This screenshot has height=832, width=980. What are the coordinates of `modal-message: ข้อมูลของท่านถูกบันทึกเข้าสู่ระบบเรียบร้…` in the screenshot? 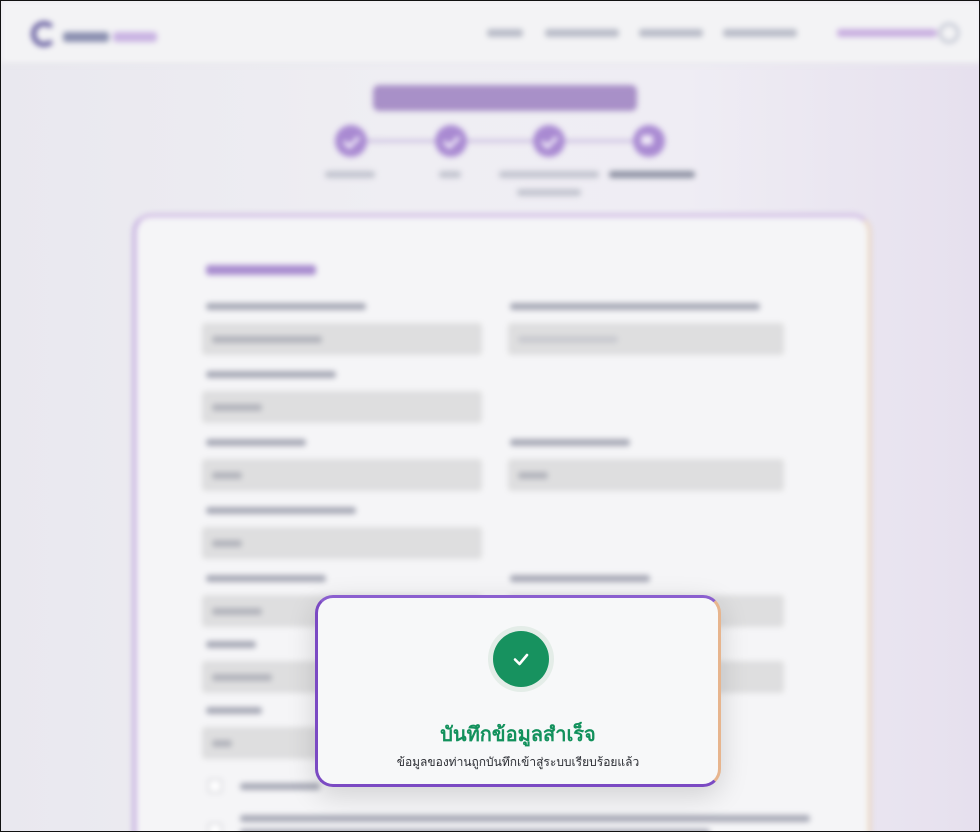 It's located at (518, 762).